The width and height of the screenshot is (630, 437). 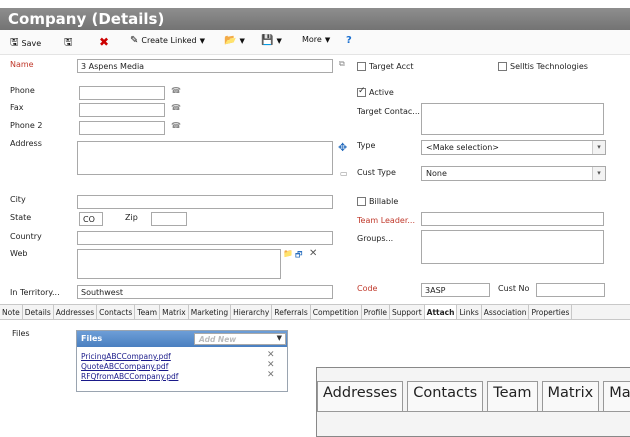 What do you see at coordinates (361, 91) in the screenshot?
I see `active-checkbox` at bounding box center [361, 91].